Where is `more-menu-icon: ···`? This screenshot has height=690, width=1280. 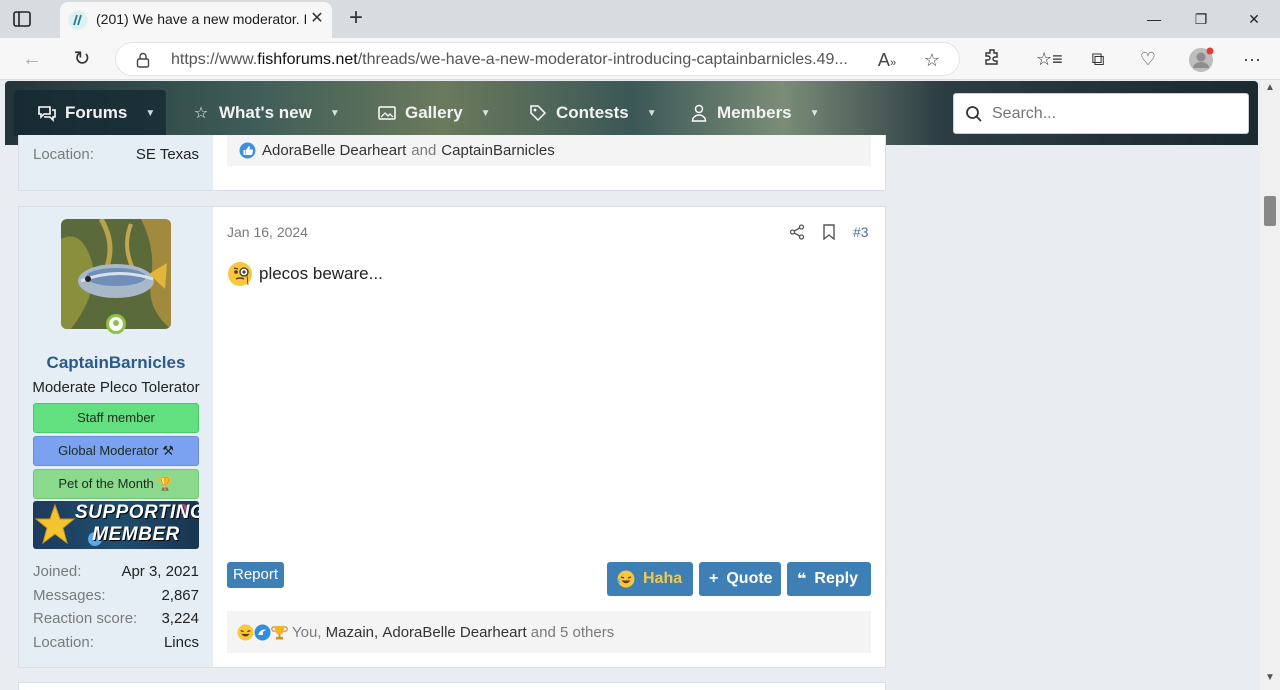 more-menu-icon: ··· is located at coordinates (1252, 59).